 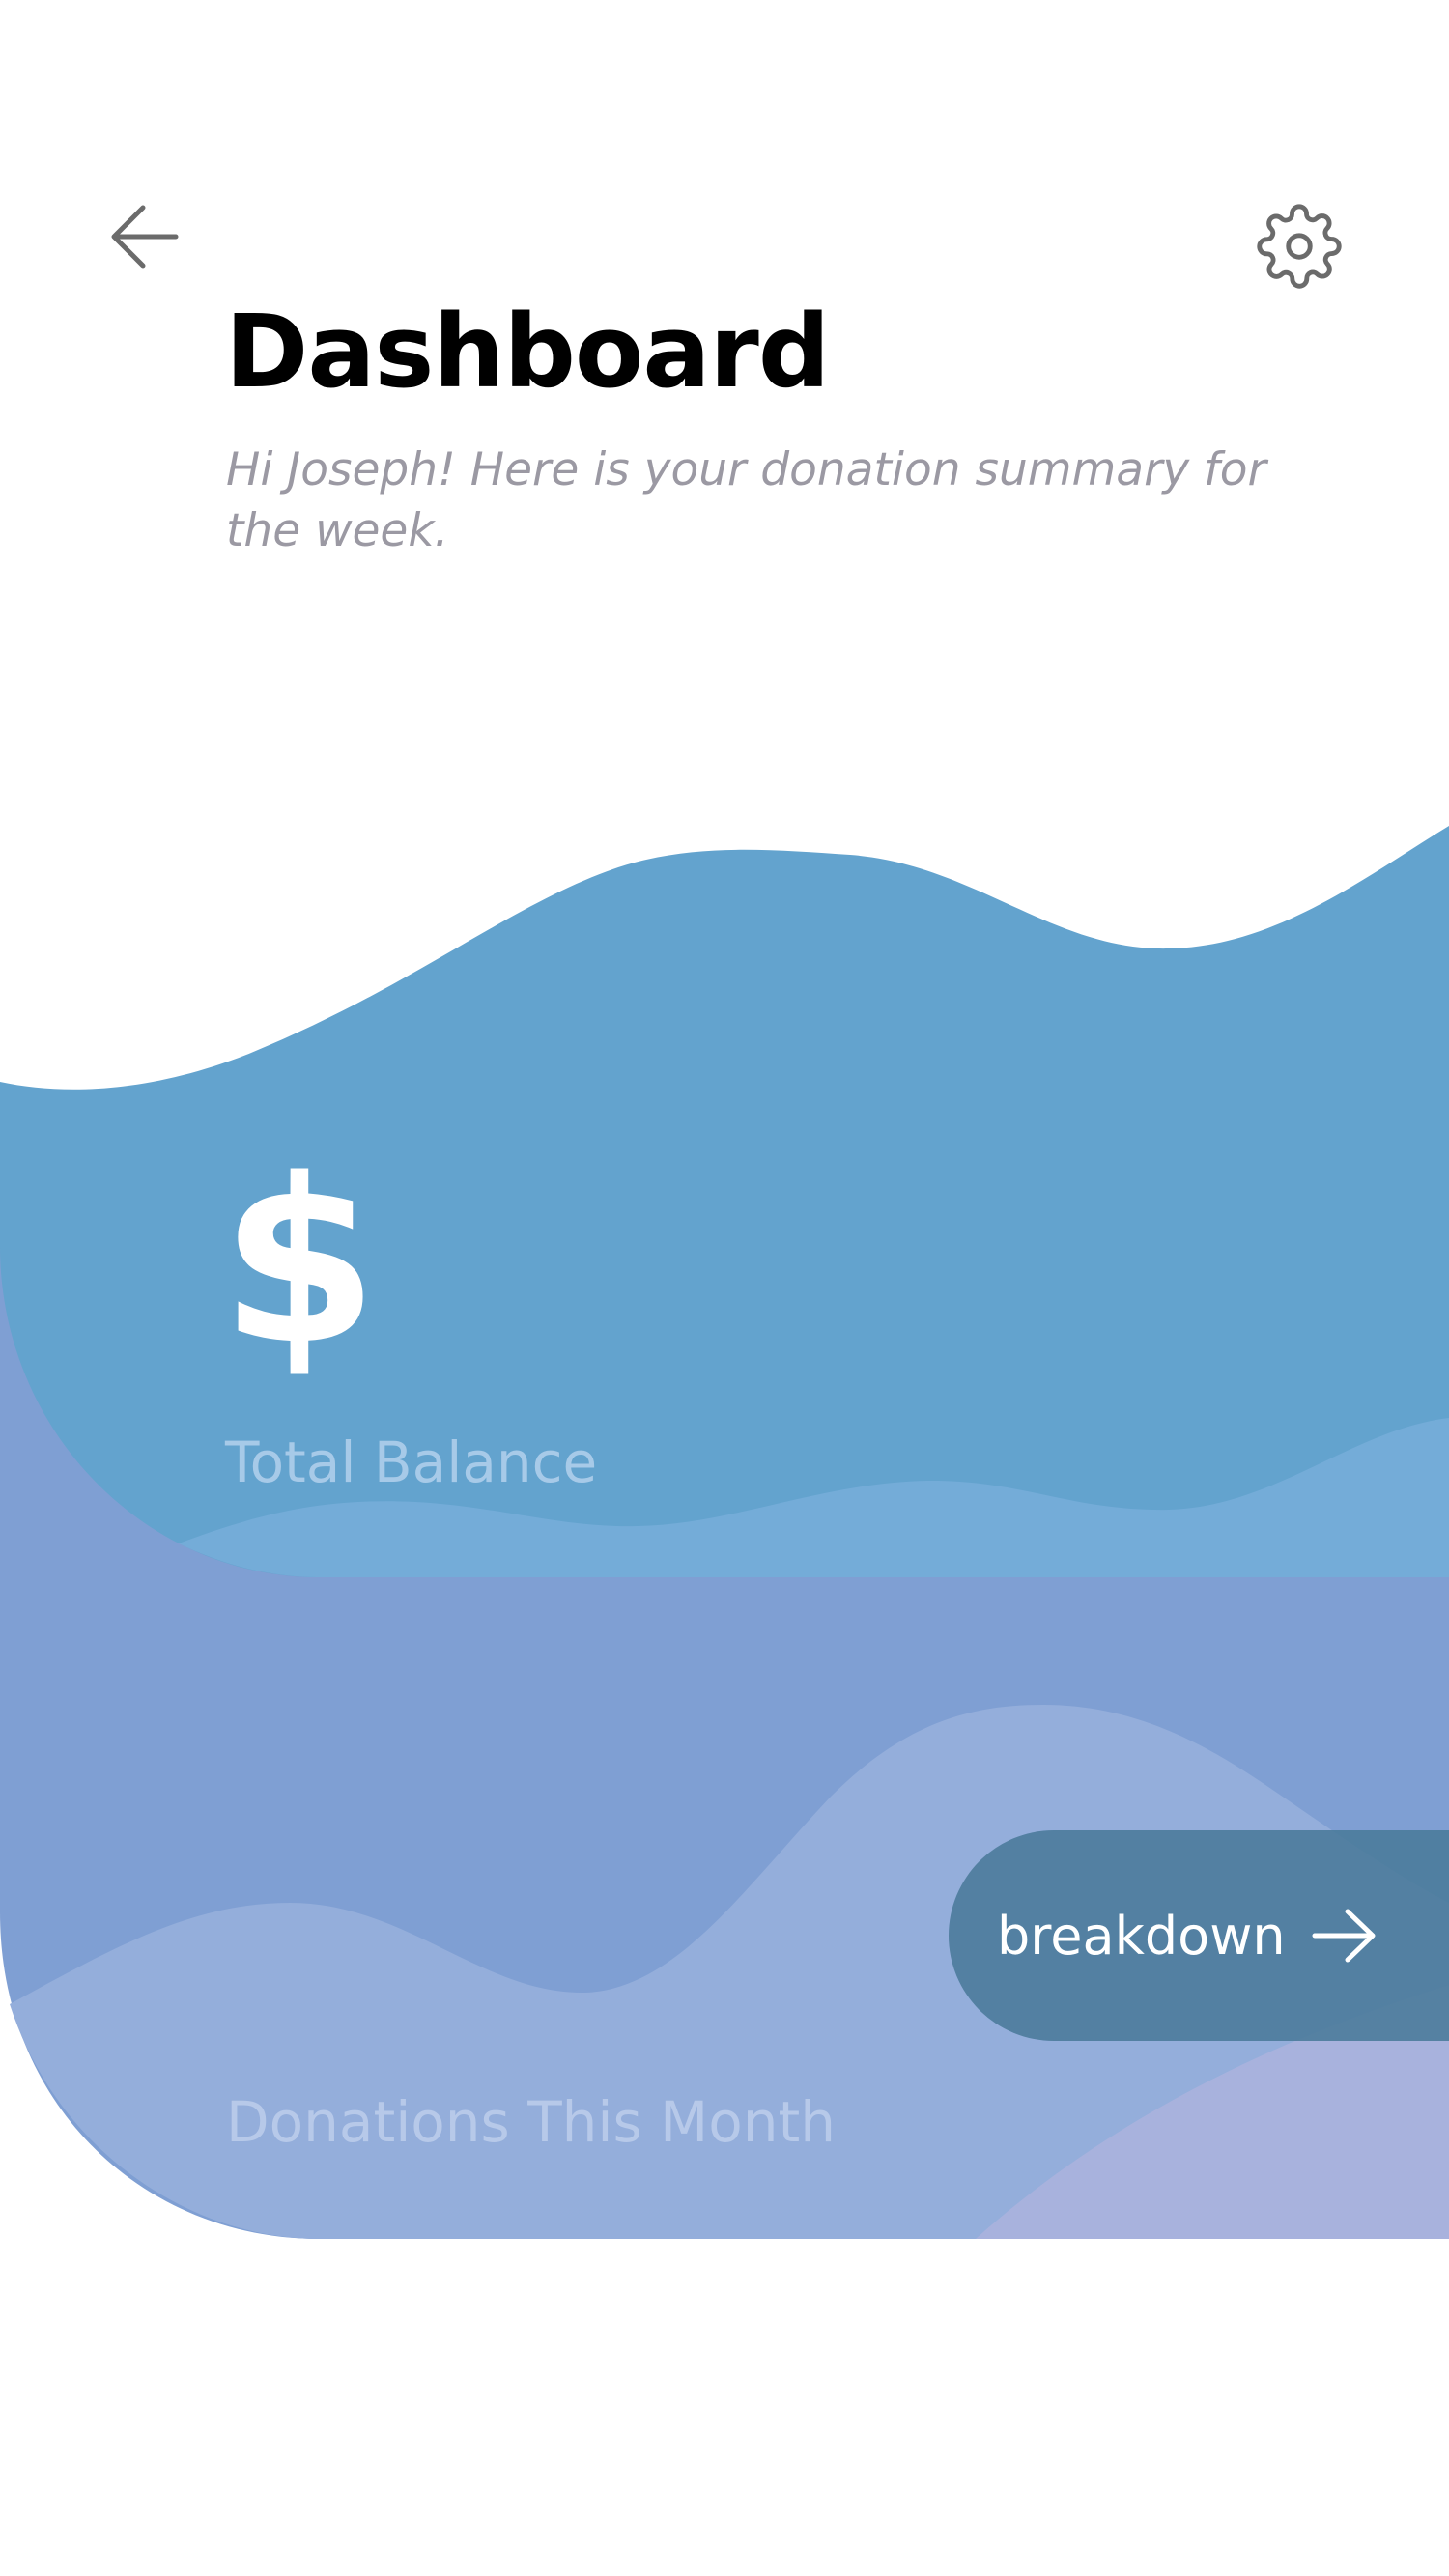 I want to click on settings-button, so click(x=1299, y=246).